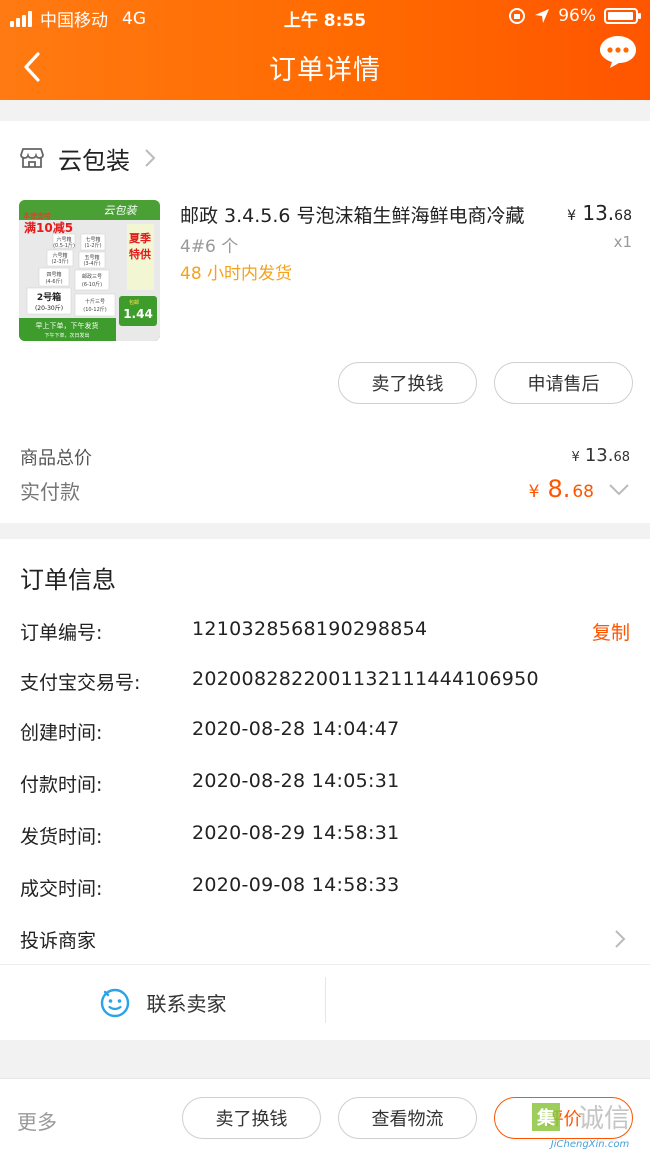  Describe the element at coordinates (121, 210) in the screenshot. I see `image-brand: 云包装` at that location.